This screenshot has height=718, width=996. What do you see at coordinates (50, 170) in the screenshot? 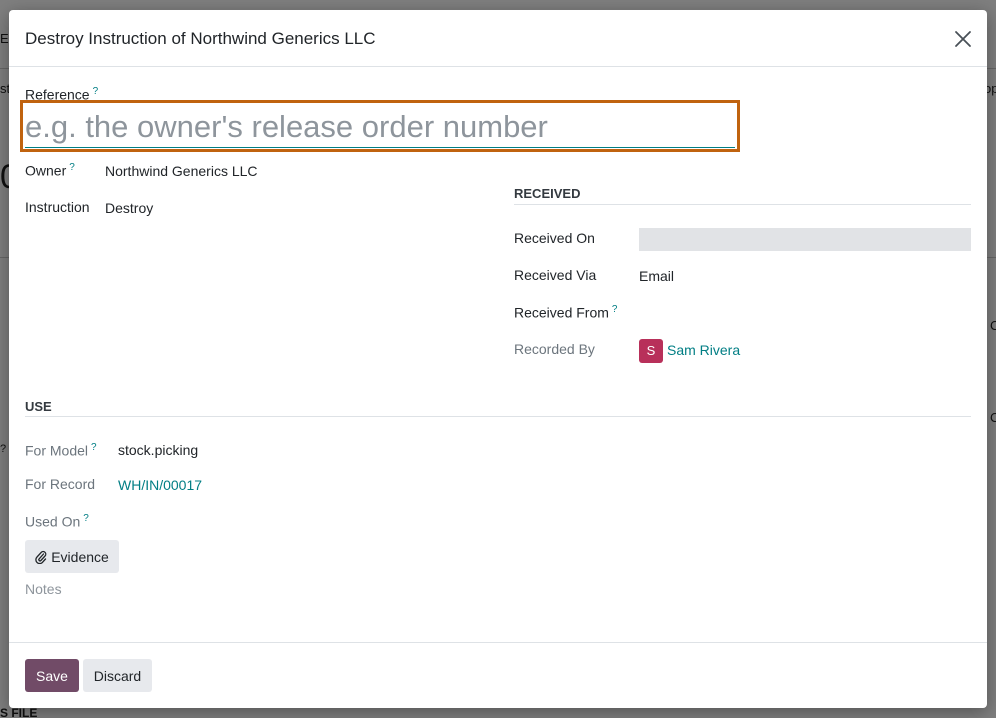
I see `owner-label: Owner?` at bounding box center [50, 170].